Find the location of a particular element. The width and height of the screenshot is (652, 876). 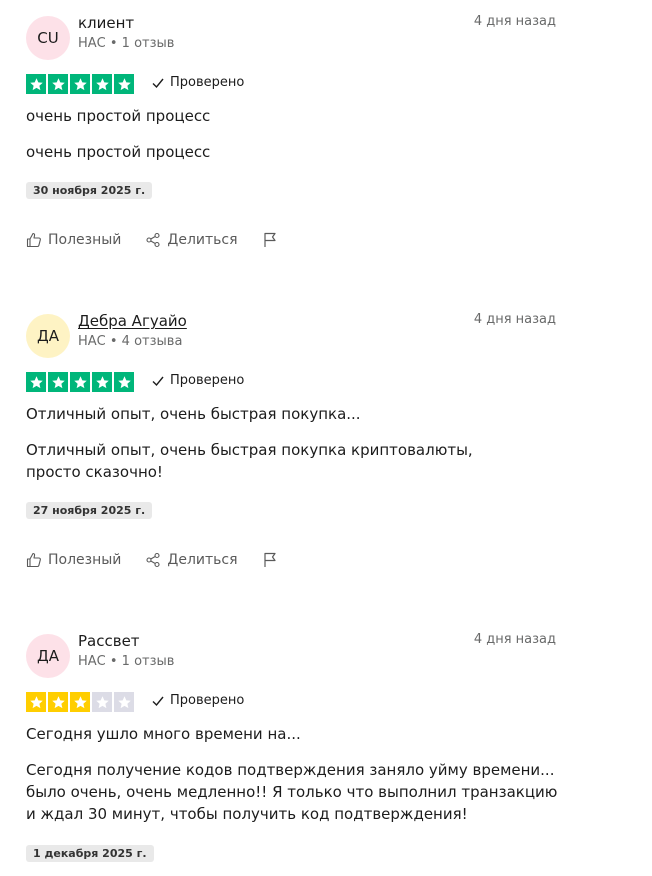

review-author: Дебра Агуайо is located at coordinates (132, 321).